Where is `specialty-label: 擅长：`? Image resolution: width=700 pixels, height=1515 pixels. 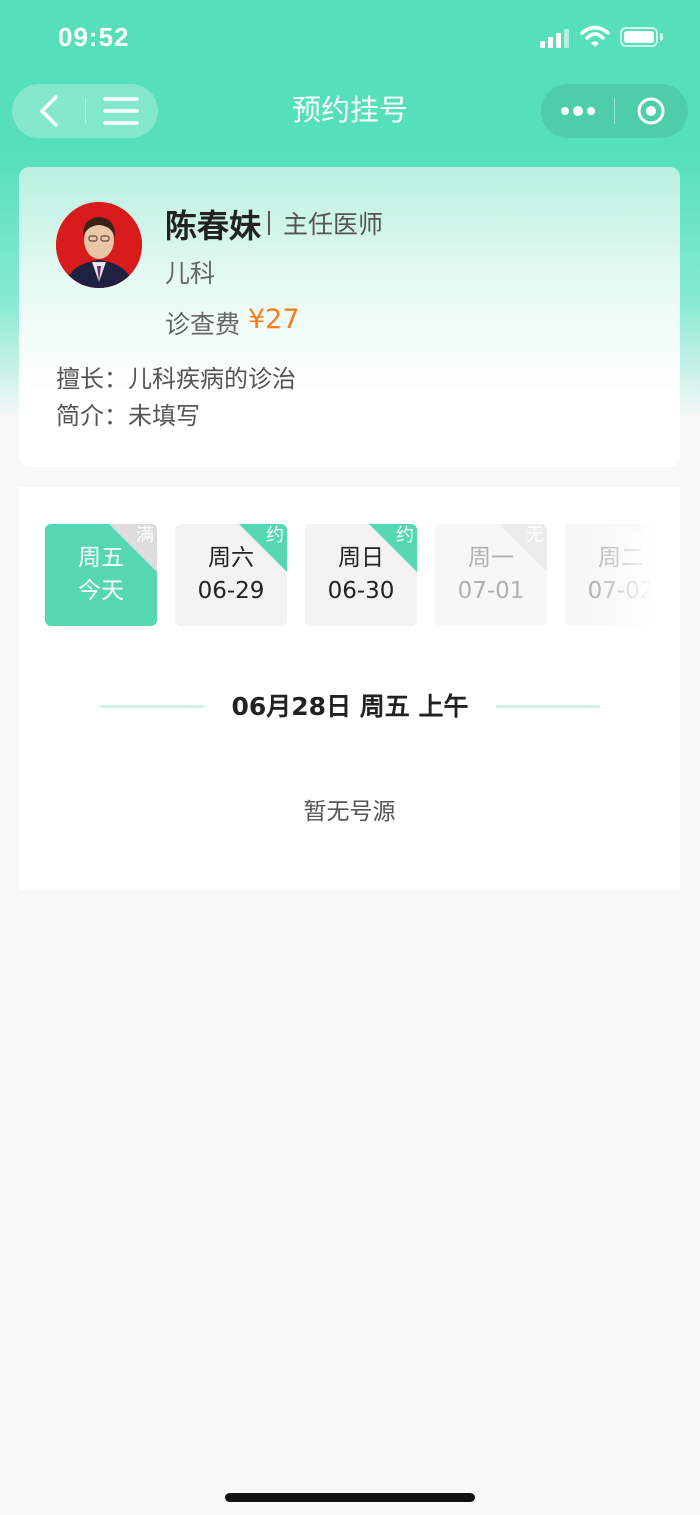
specialty-label: 擅长： is located at coordinates (92, 379).